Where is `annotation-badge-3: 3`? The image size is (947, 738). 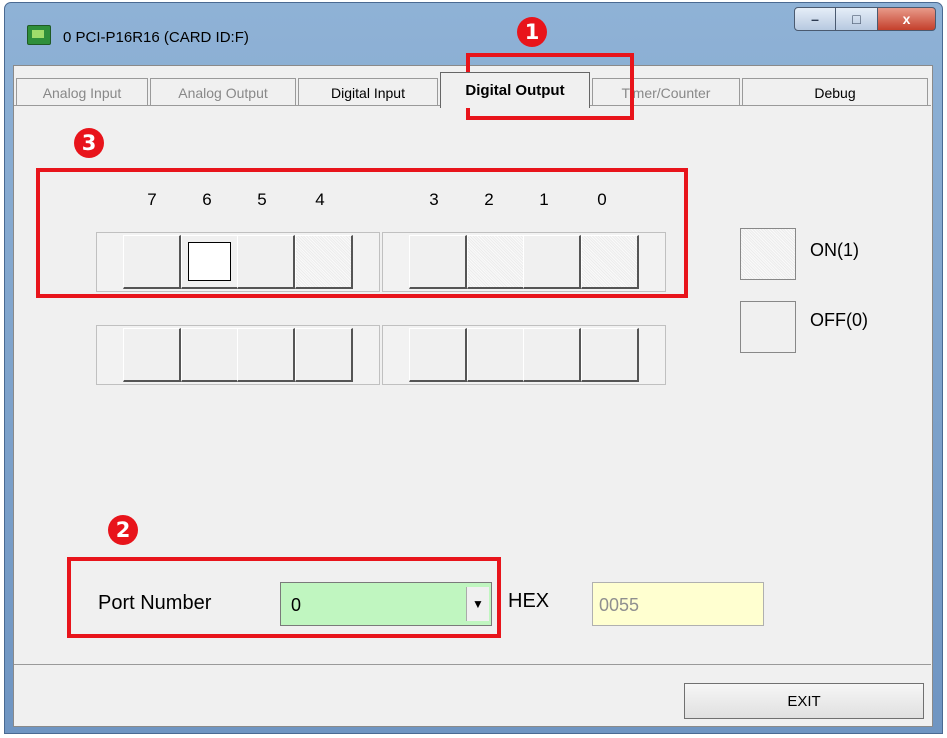
annotation-badge-3: 3 is located at coordinates (89, 143).